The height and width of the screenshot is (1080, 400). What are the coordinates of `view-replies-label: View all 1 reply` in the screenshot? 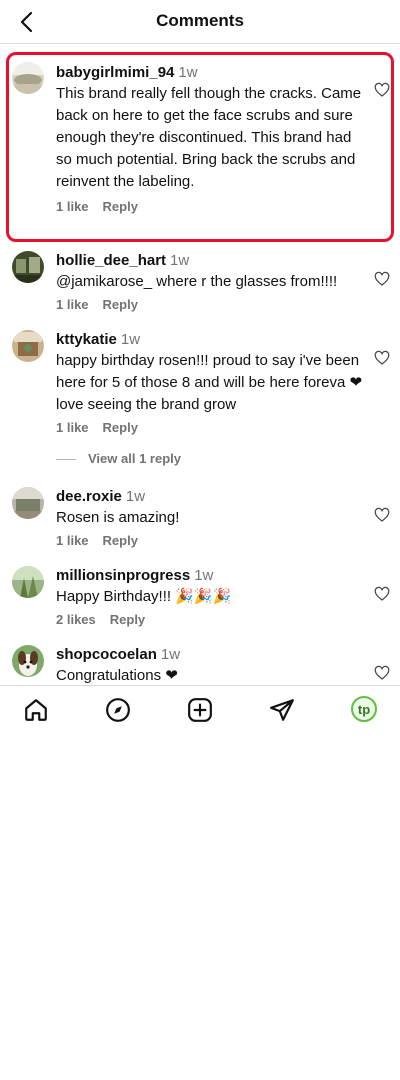 It's located at (134, 458).